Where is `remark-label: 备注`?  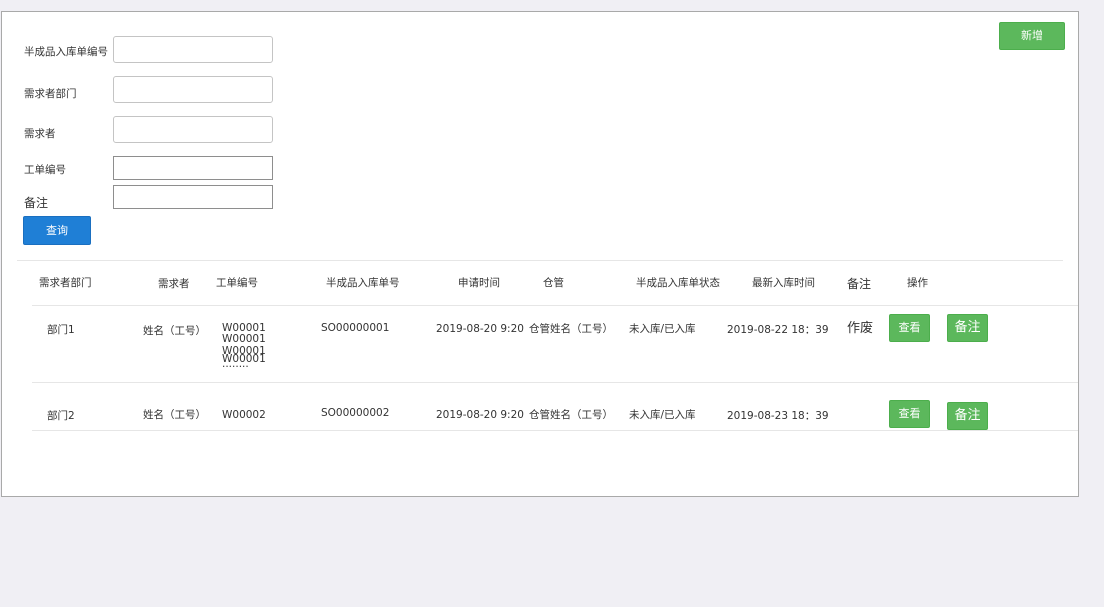
remark-label: 备注 is located at coordinates (36, 203).